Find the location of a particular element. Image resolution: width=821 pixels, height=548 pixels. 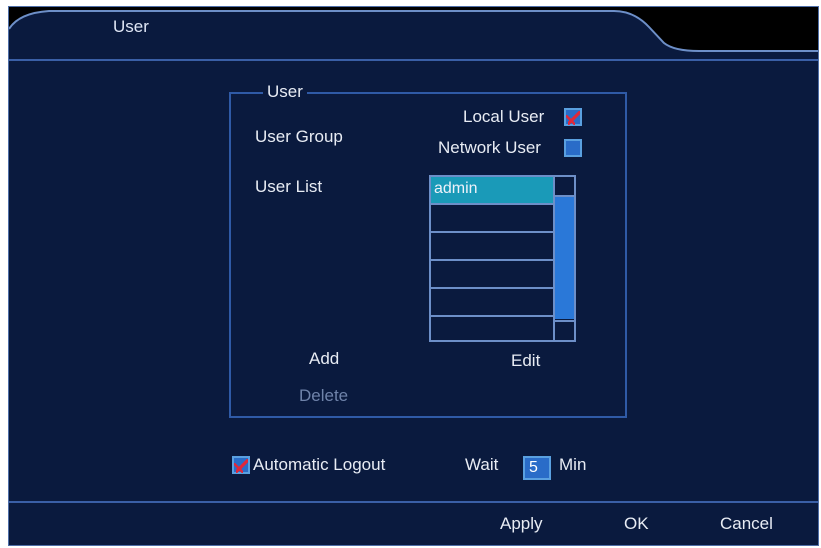

user-list: admin is located at coordinates (502, 258).